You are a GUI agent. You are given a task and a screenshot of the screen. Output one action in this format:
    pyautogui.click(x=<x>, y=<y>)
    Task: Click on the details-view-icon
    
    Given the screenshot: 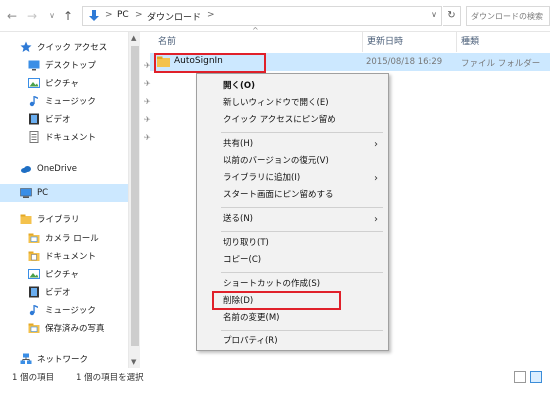 What is the action you would take?
    pyautogui.click(x=520, y=377)
    